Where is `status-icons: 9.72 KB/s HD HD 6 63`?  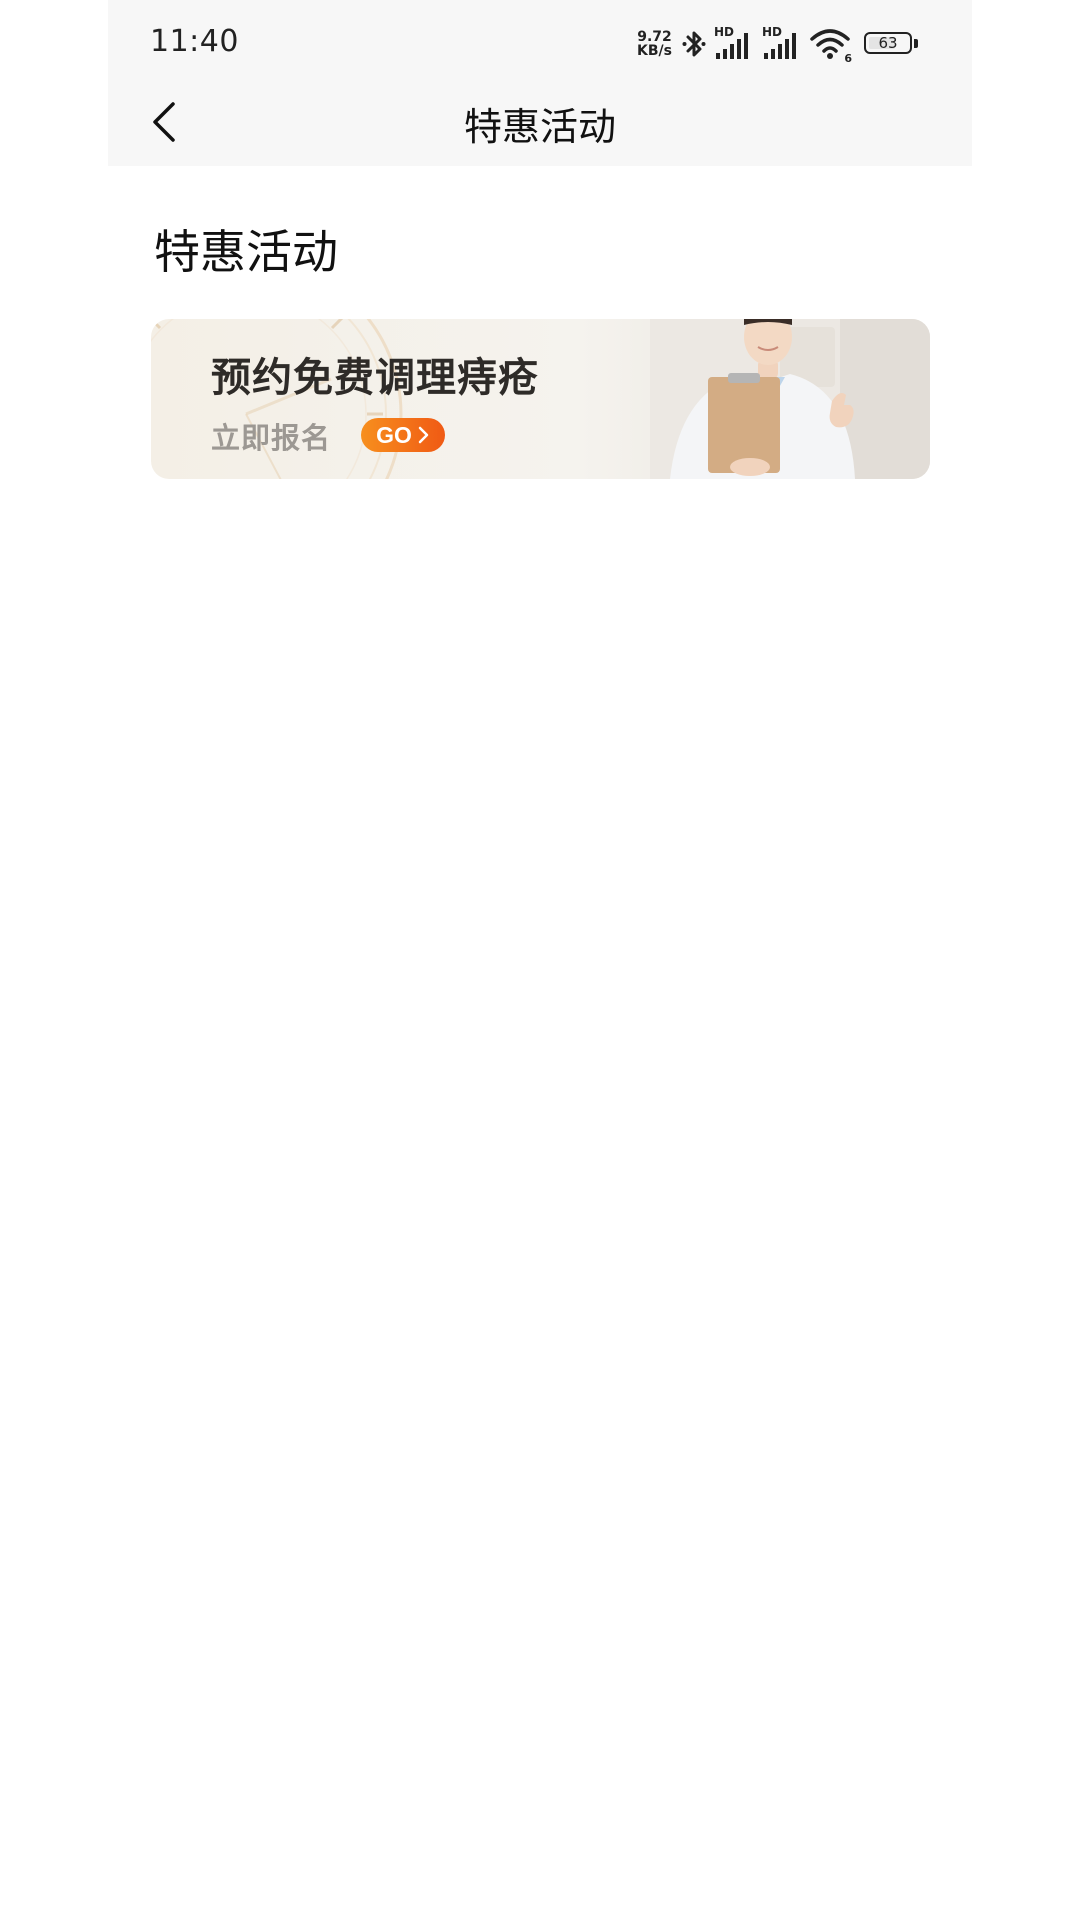
status-icons: 9.72 KB/s HD HD 6 63 is located at coordinates (778, 45).